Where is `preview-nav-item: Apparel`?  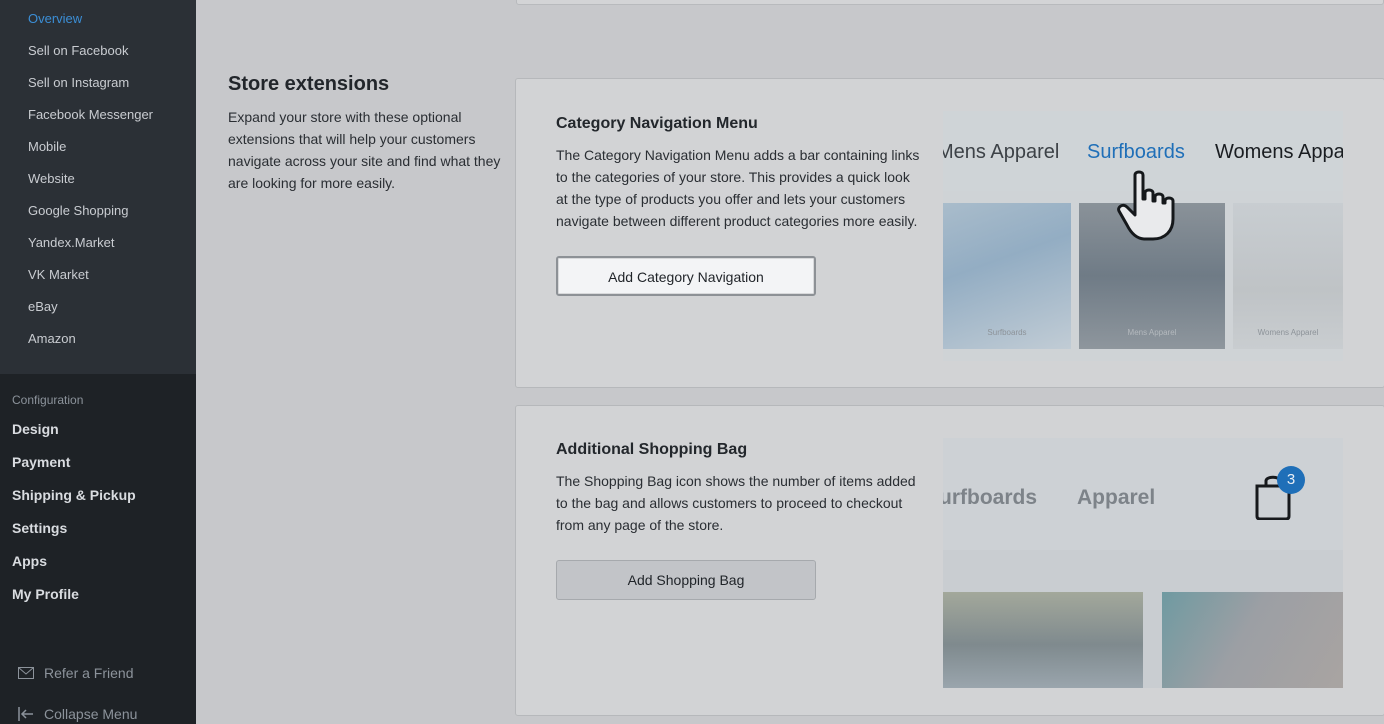 preview-nav-item: Apparel is located at coordinates (1116, 497).